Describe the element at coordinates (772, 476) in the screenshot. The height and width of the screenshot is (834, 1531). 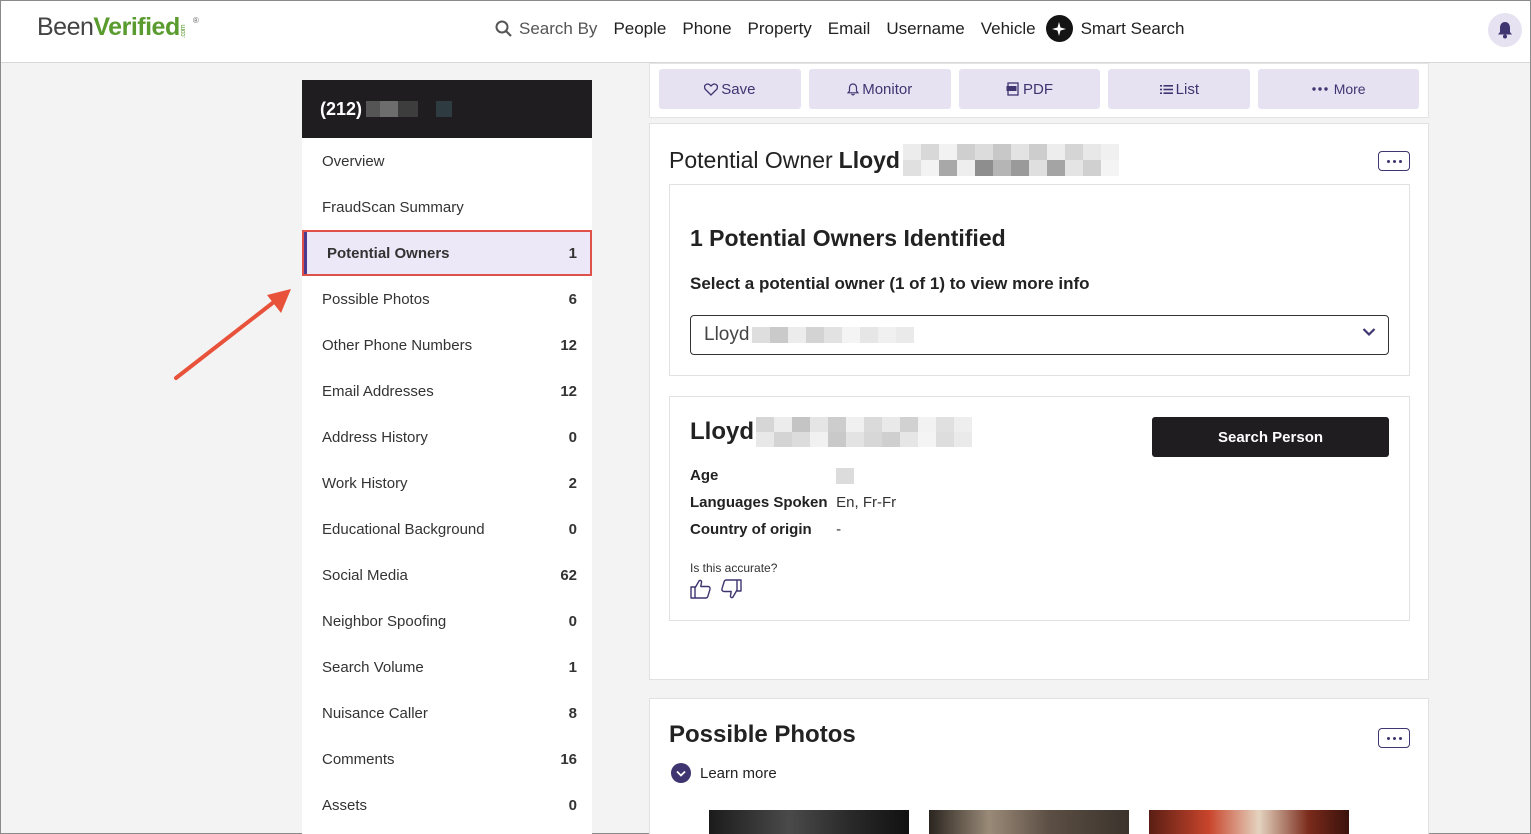
I see `age-row: Age` at that location.